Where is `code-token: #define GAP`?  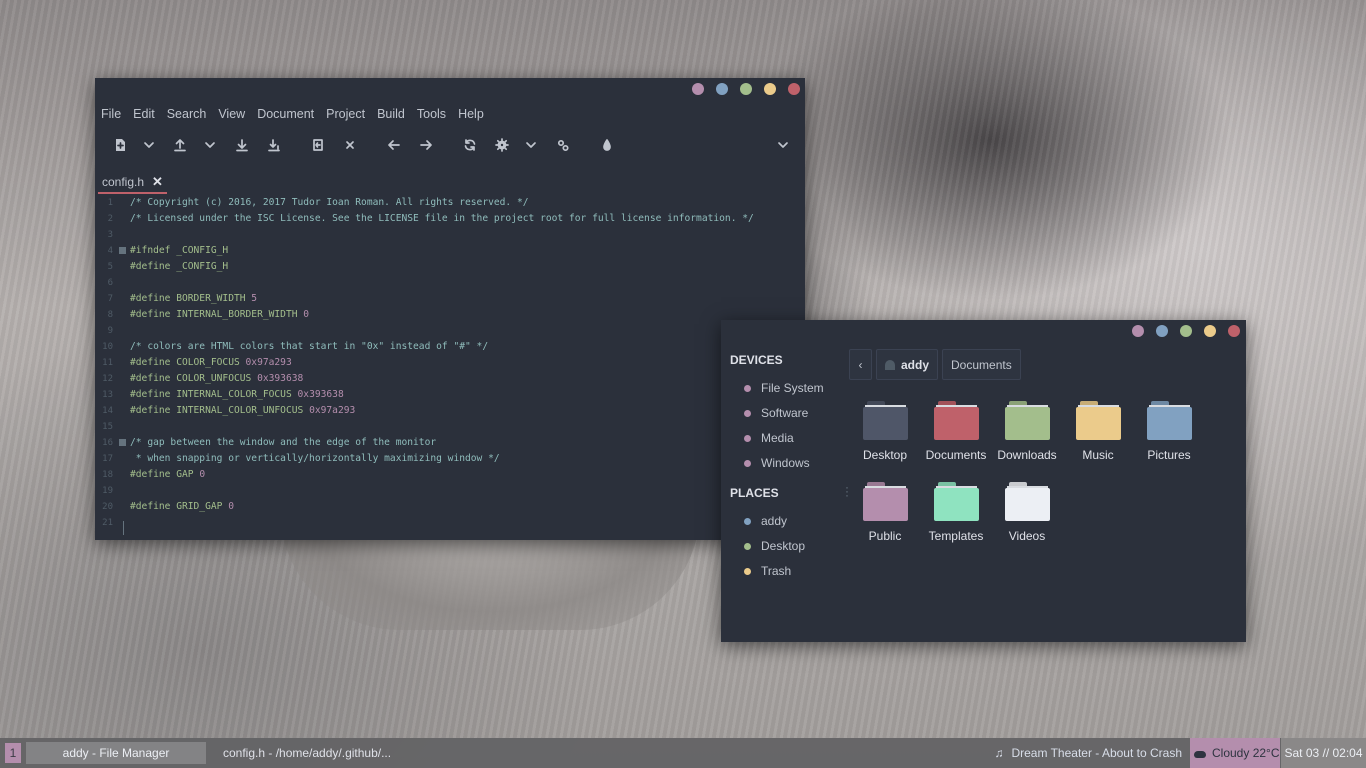
code-token: #define GAP is located at coordinates (165, 474).